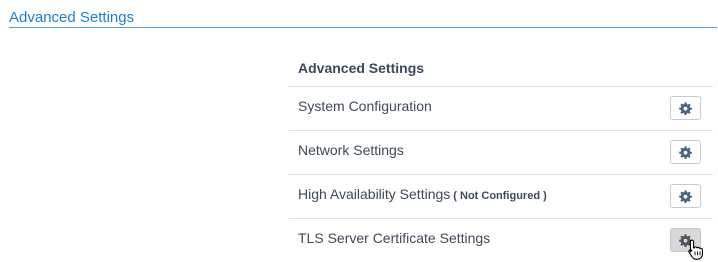 The width and height of the screenshot is (718, 262). I want to click on tls-server-certificate-settings-row: TLS Server Certificate Settings, so click(501, 240).